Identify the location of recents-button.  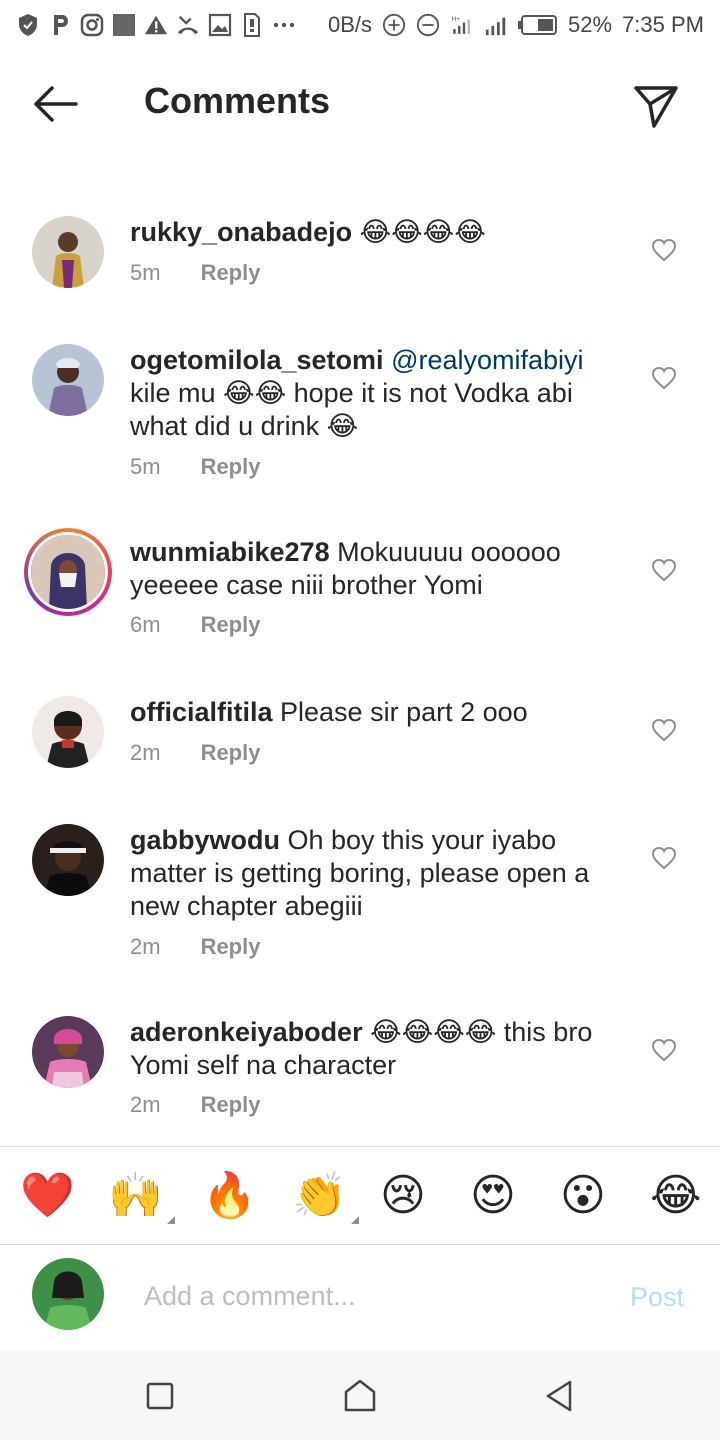
(160, 1396).